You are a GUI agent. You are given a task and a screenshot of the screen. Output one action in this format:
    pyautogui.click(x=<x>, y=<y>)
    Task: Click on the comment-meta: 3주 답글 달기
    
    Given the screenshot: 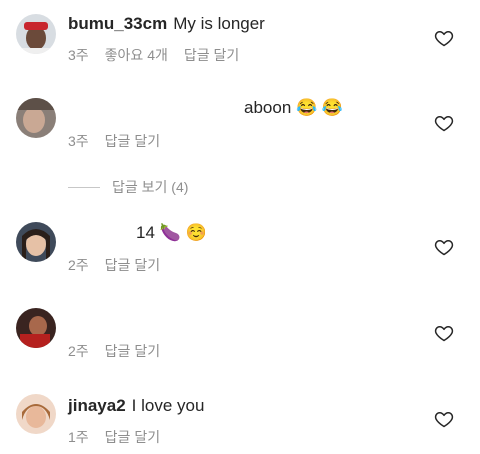 What is the action you would take?
    pyautogui.click(x=122, y=141)
    